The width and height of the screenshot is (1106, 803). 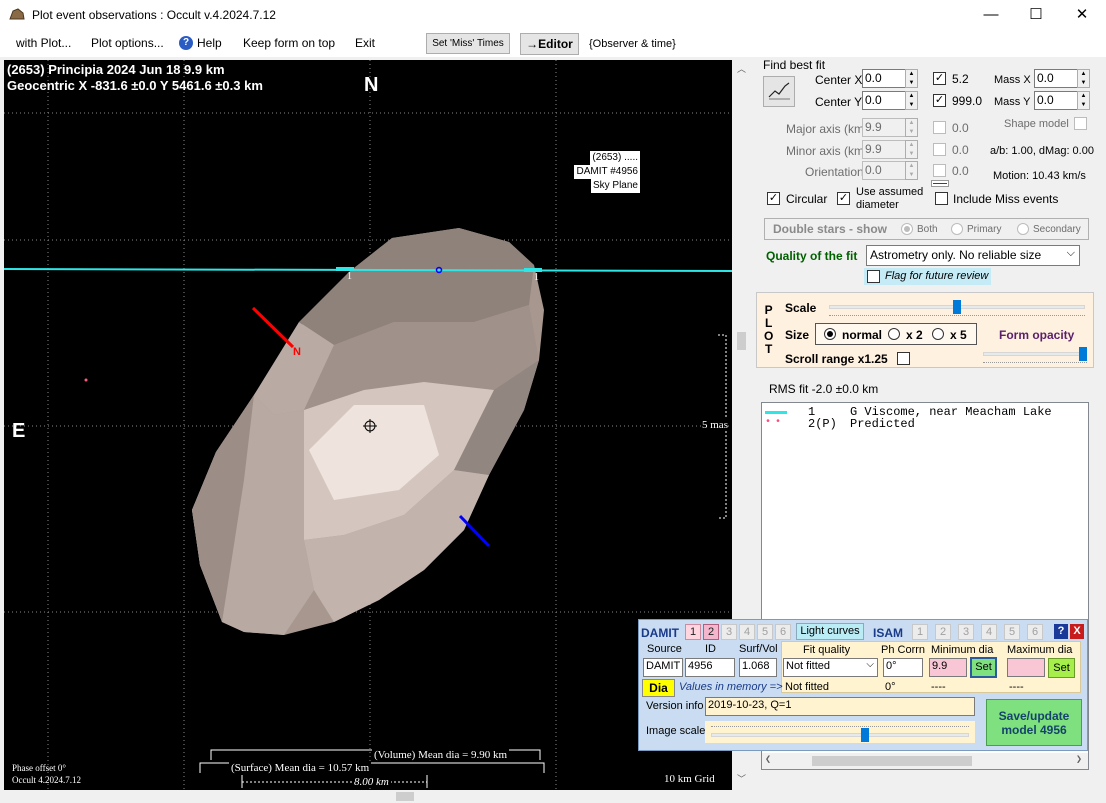 I want to click on minor-axis-spinner: ▲ ▼, so click(x=911, y=149).